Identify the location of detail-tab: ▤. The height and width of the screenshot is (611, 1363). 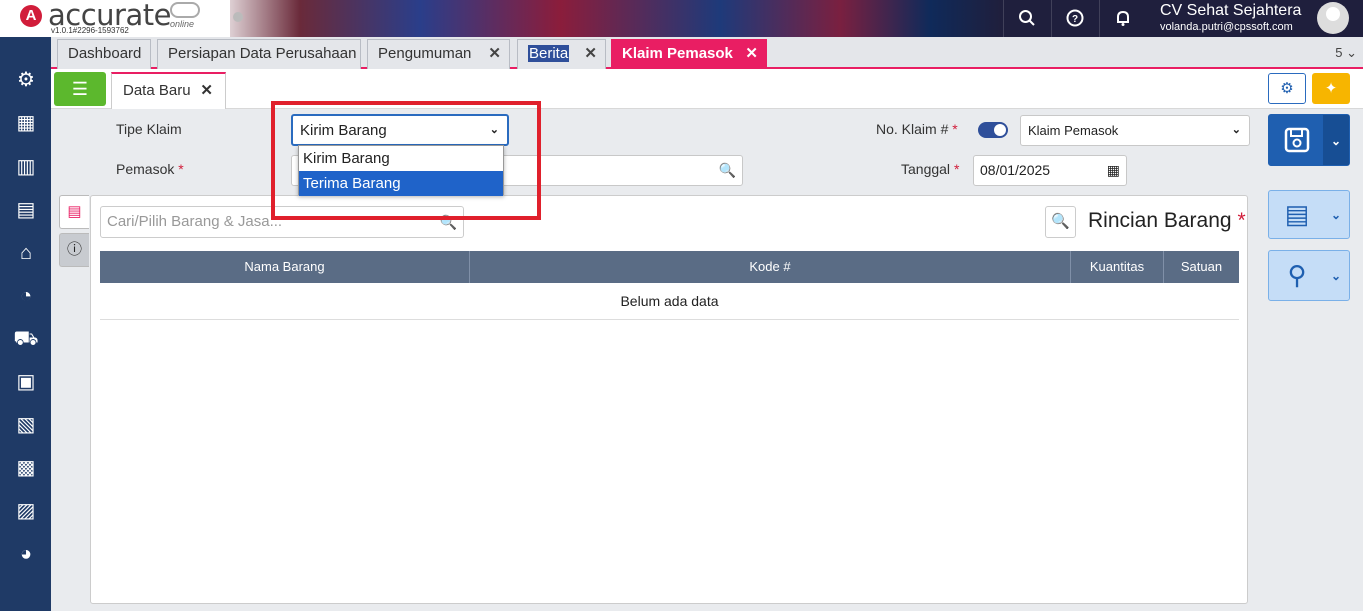
(74, 212).